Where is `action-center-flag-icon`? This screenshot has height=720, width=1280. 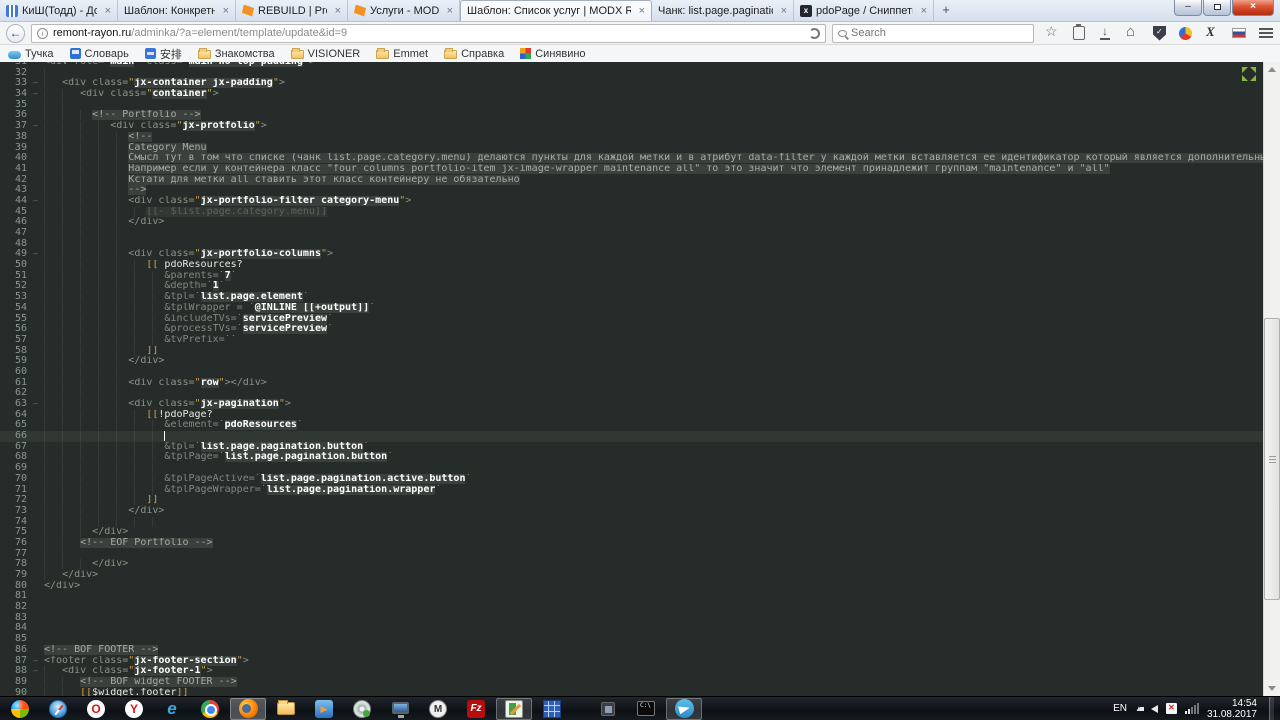 action-center-flag-icon is located at coordinates (1171, 708).